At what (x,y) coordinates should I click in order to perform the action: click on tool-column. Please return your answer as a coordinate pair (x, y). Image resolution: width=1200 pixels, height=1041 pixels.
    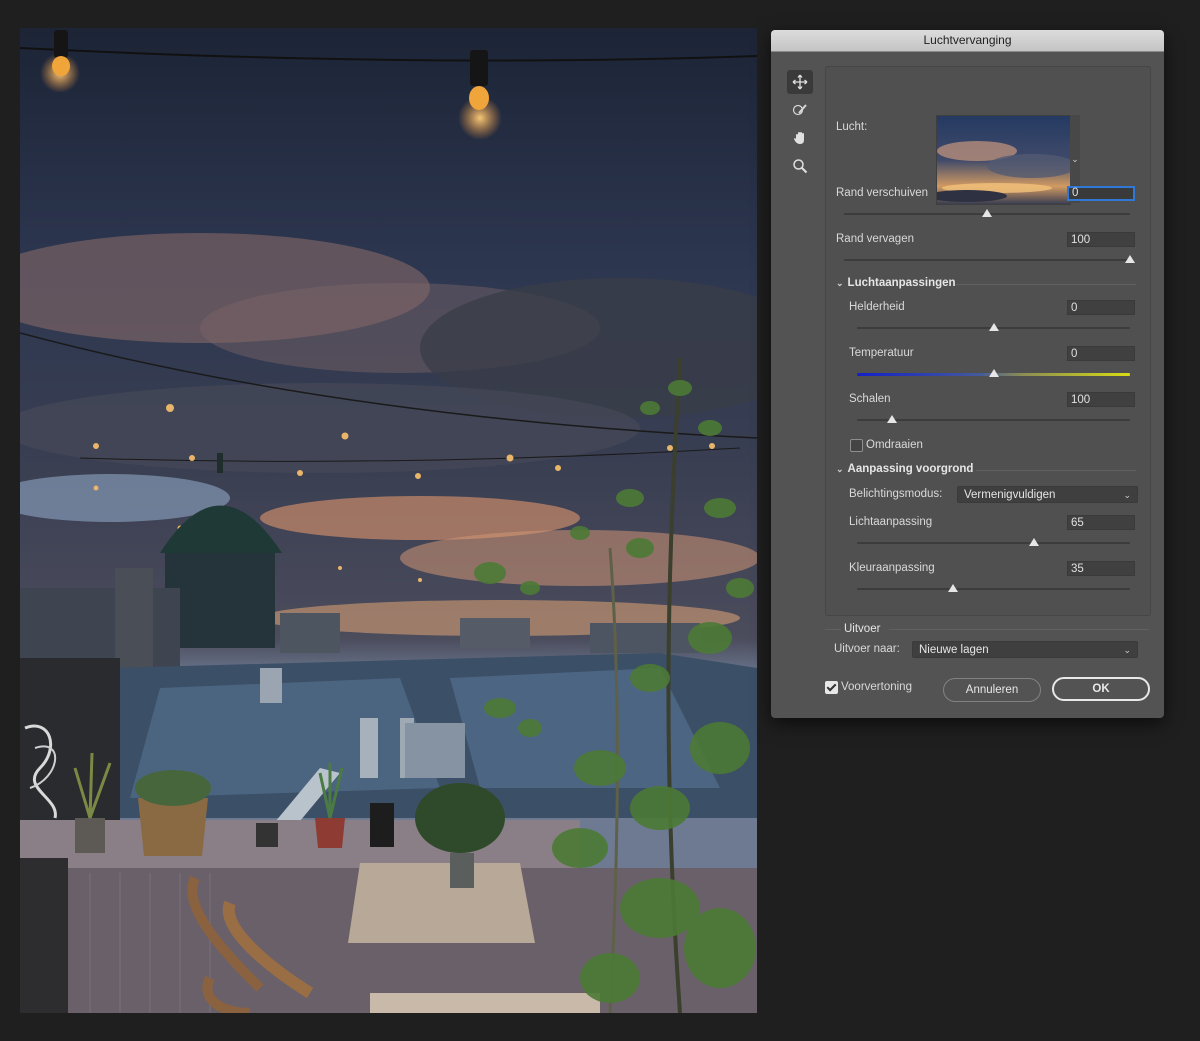
    Looking at the image, I should click on (800, 126).